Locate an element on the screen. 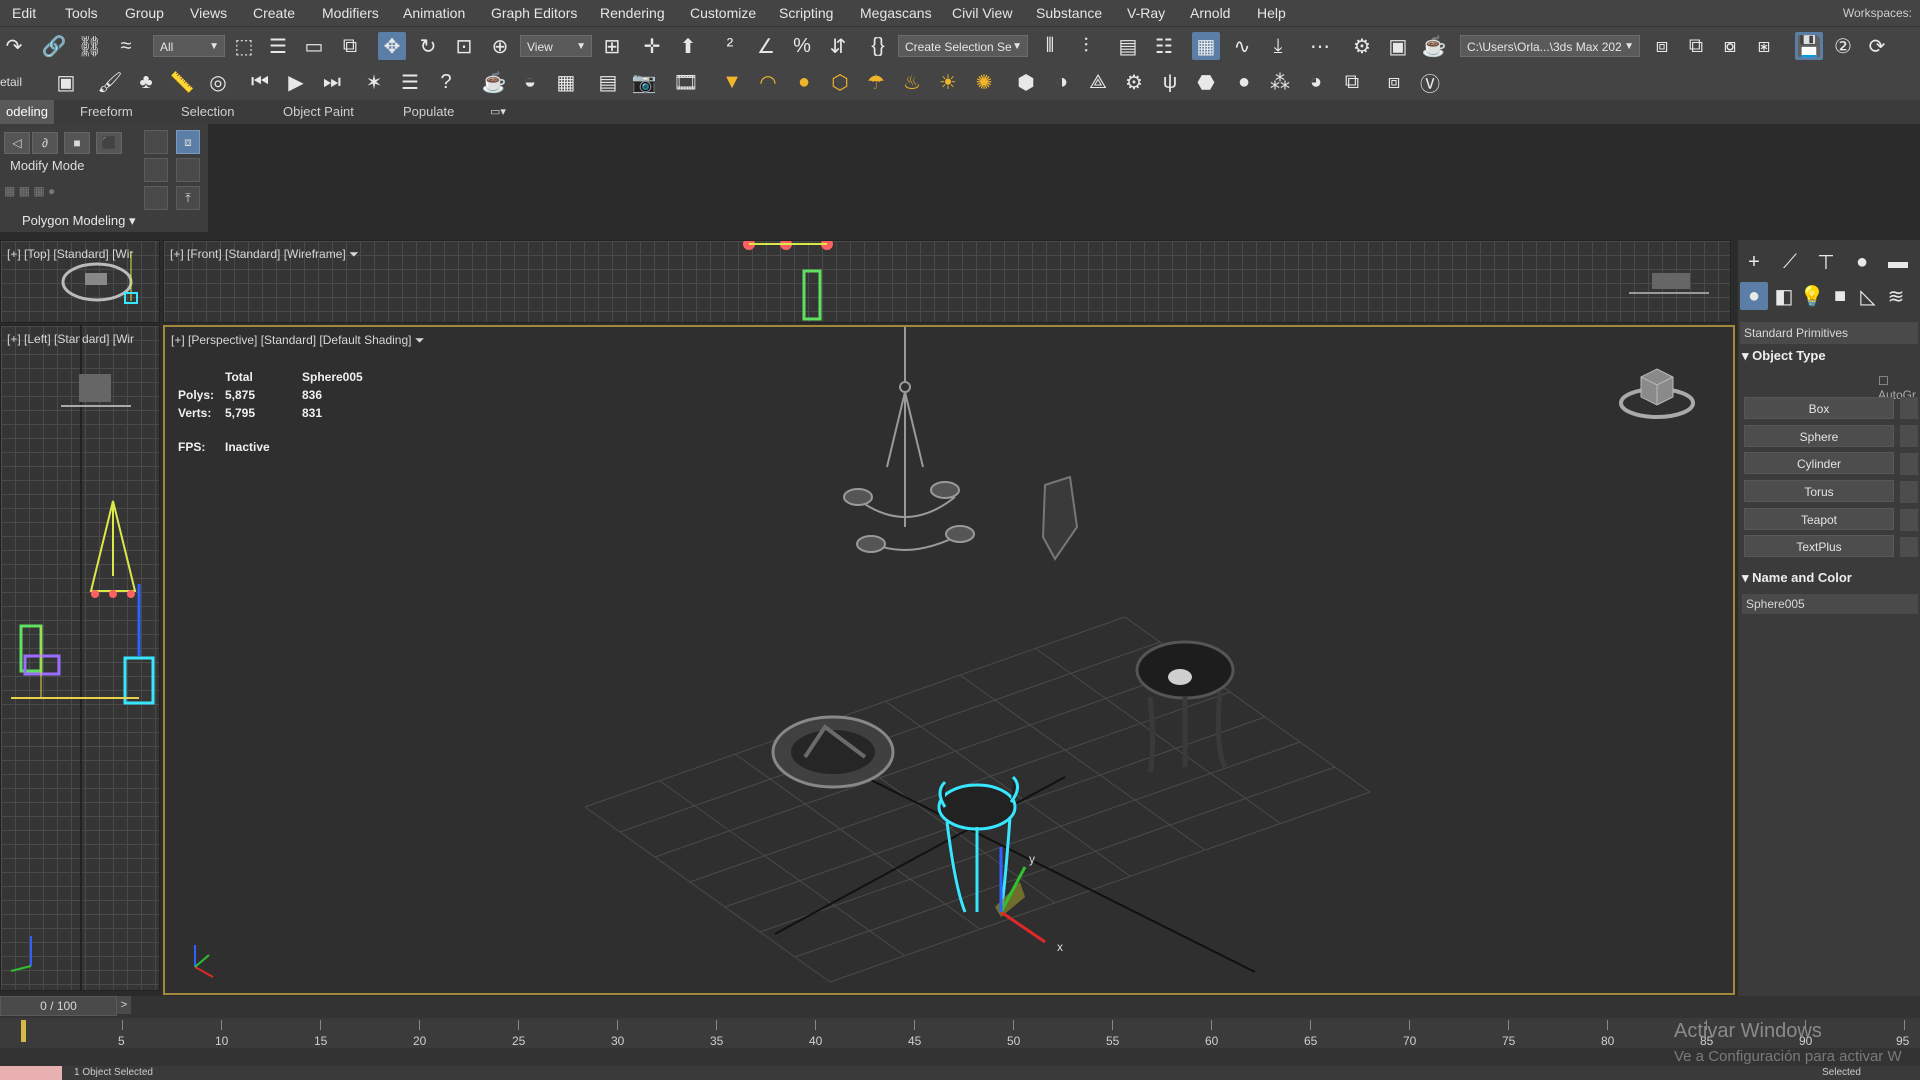 The image size is (1920, 1080). pivot-center-icon: ⊞ is located at coordinates (612, 46).